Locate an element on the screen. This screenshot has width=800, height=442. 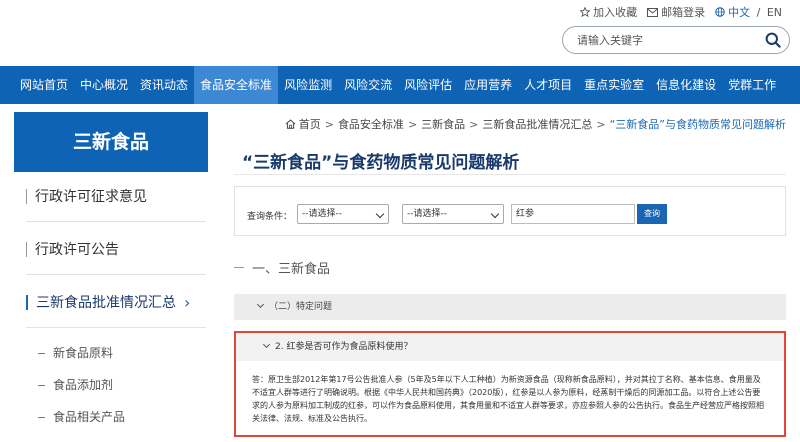
sidebar-subitem-food-additives: 食品添加剂 is located at coordinates (75, 384).